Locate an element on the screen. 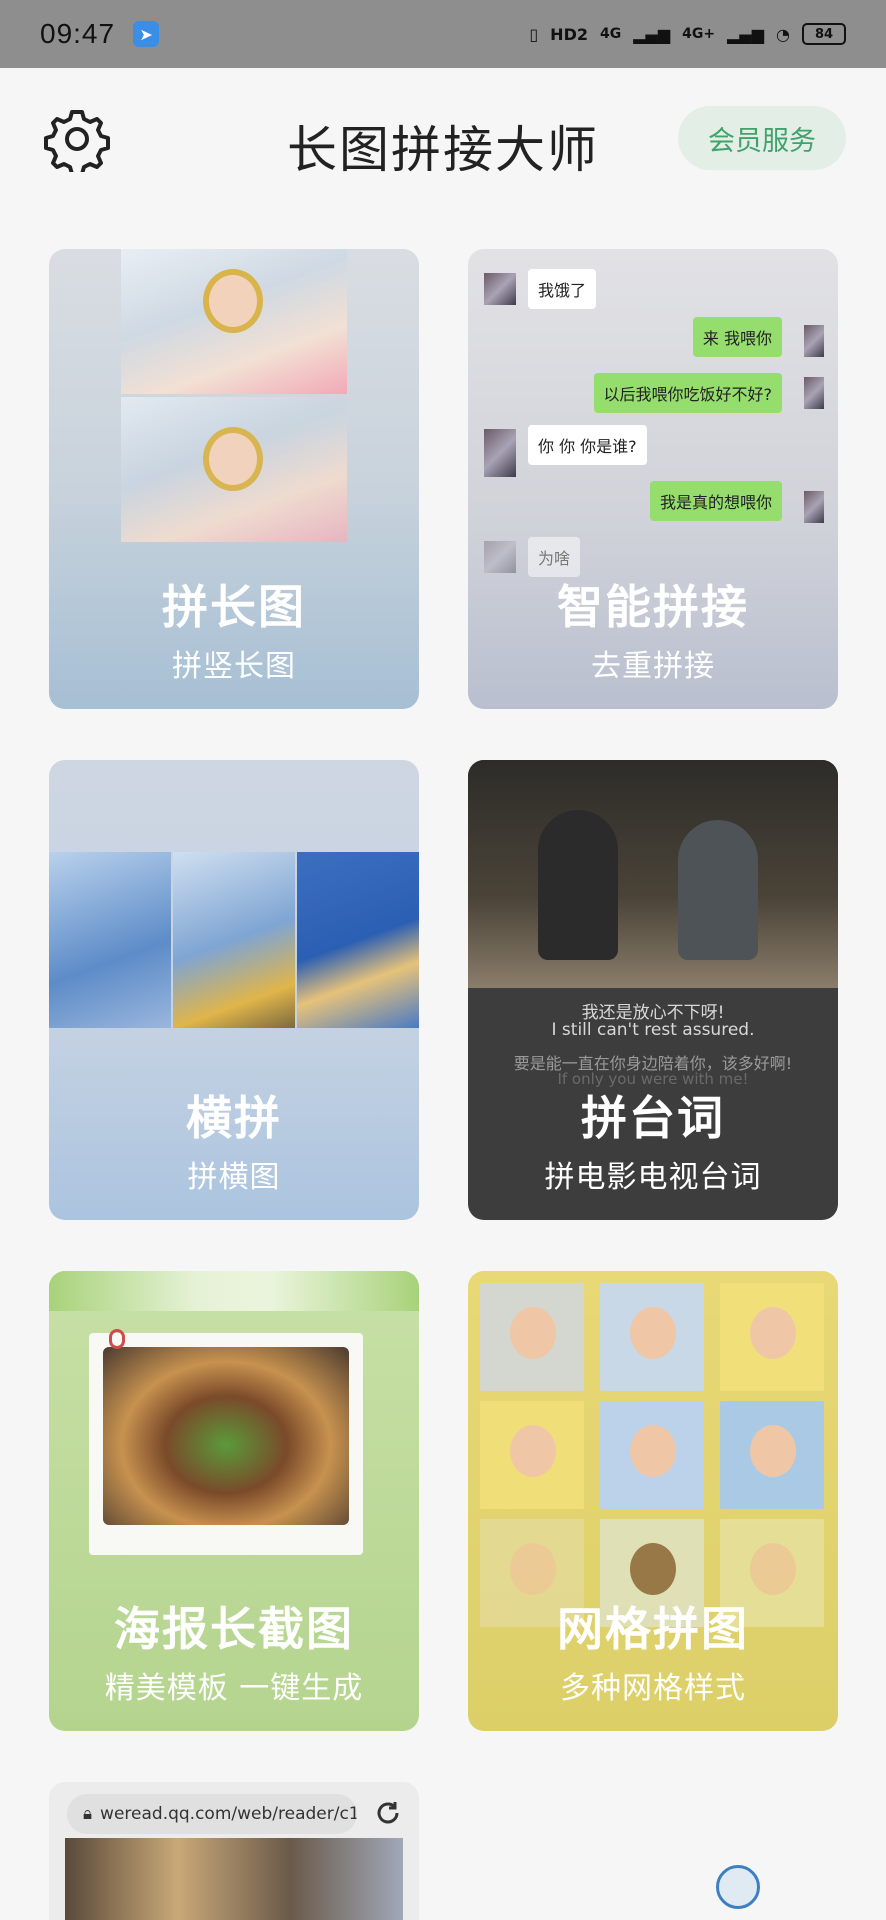  chat-bubble: 我饿了 is located at coordinates (562, 289).